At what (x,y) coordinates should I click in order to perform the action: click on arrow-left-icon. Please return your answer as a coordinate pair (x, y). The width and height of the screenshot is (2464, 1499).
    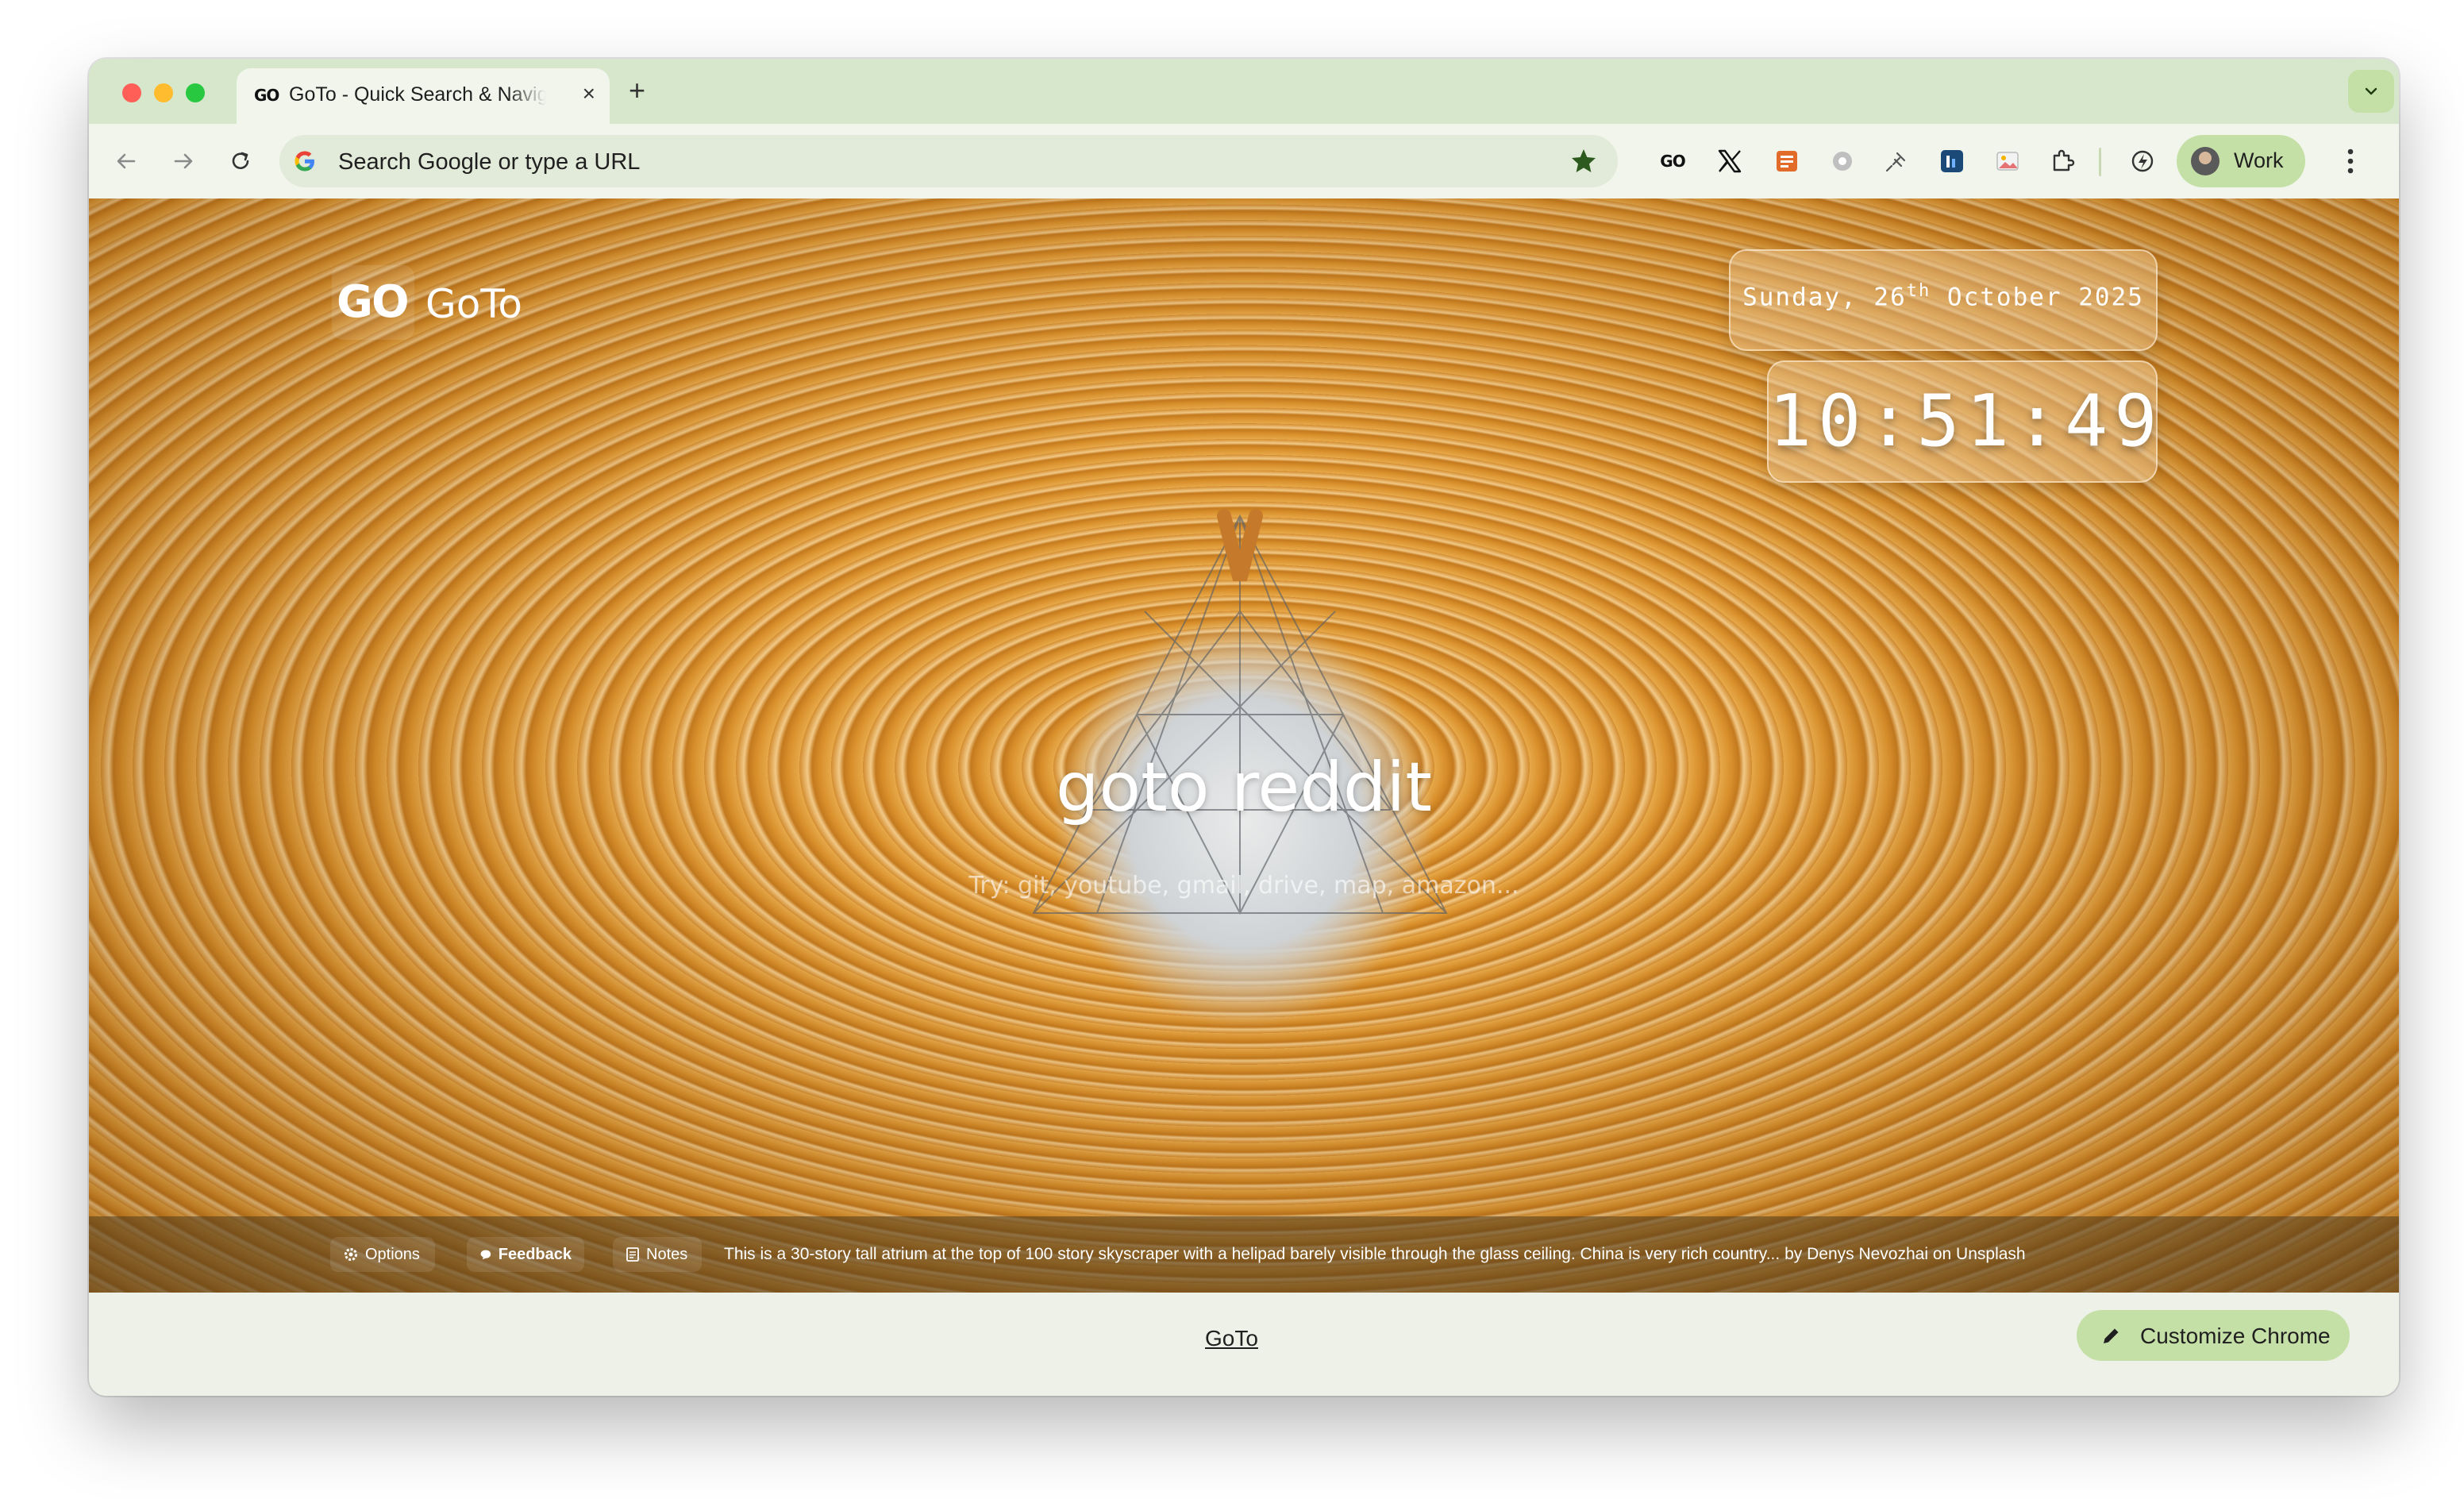
    Looking at the image, I should click on (126, 161).